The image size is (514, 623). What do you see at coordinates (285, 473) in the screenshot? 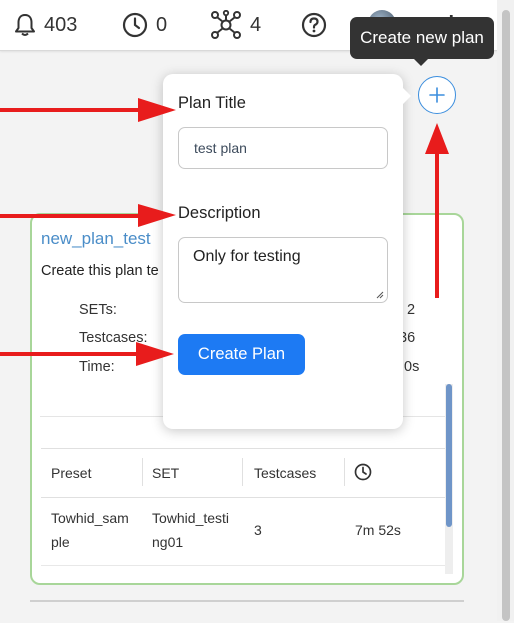
I see `column-header-testcases: Testcases` at bounding box center [285, 473].